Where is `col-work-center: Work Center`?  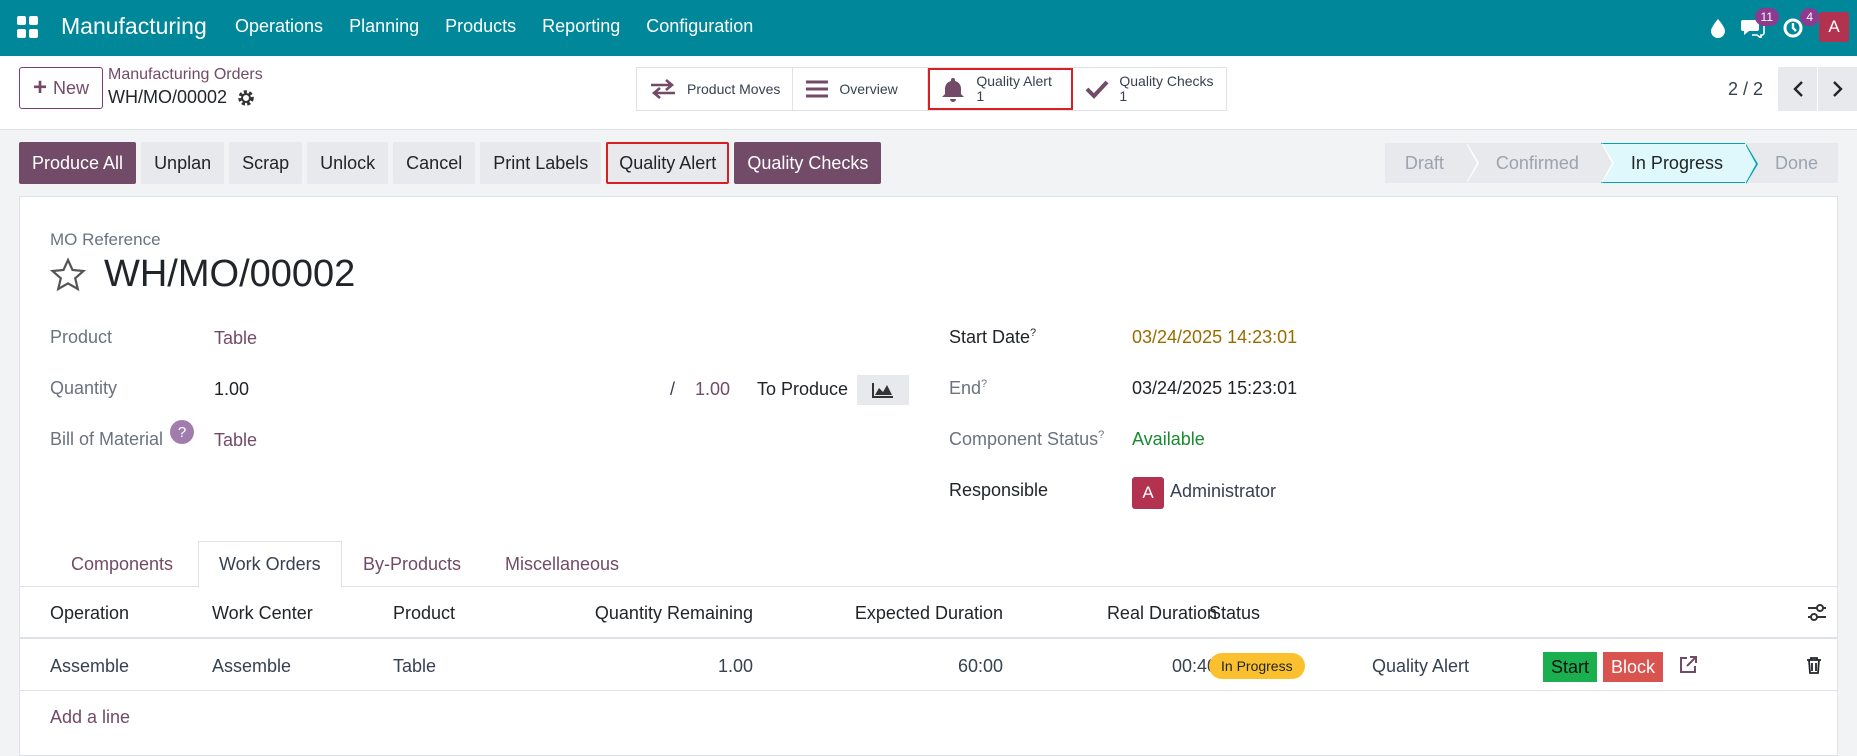
col-work-center: Work Center is located at coordinates (262, 613).